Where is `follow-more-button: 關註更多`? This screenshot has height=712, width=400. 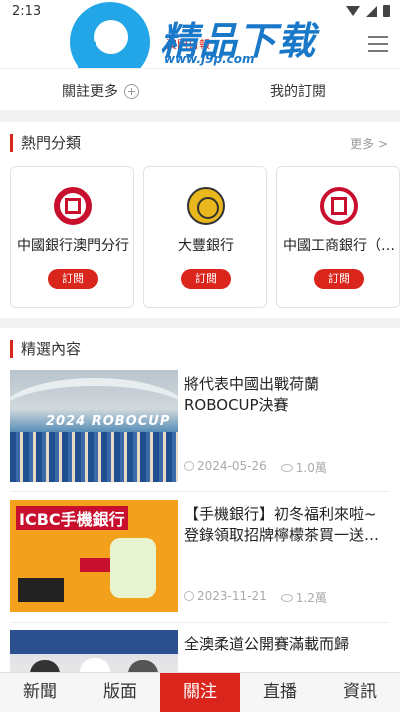
follow-more-button: 關註更多 is located at coordinates (100, 91).